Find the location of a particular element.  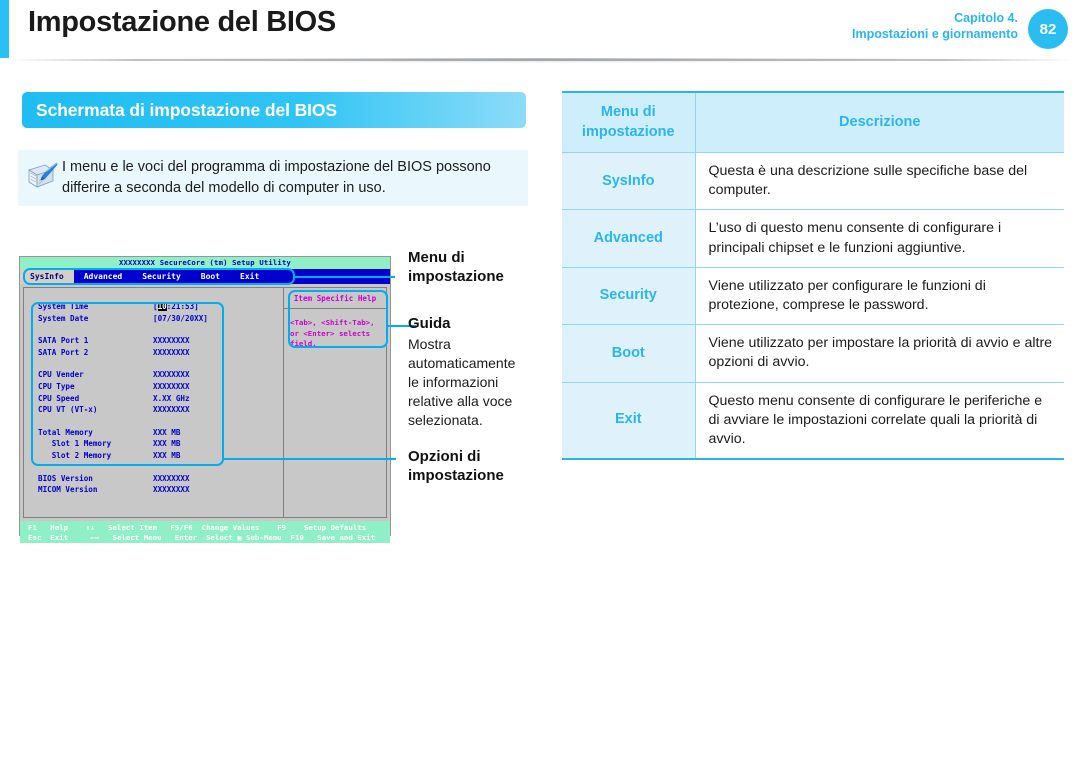

table-header-description: Descrizione is located at coordinates (879, 123).